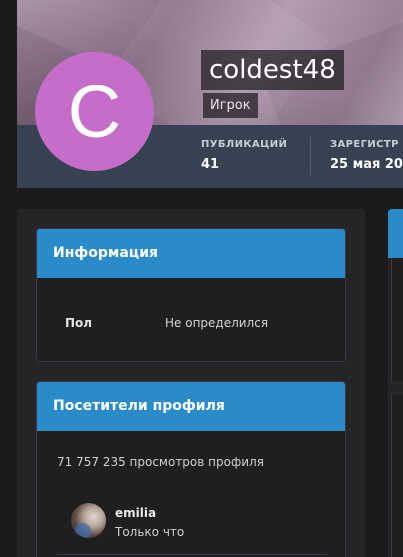 The image size is (403, 557). I want to click on stat-joined-value: 25 мая 201, so click(366, 164).